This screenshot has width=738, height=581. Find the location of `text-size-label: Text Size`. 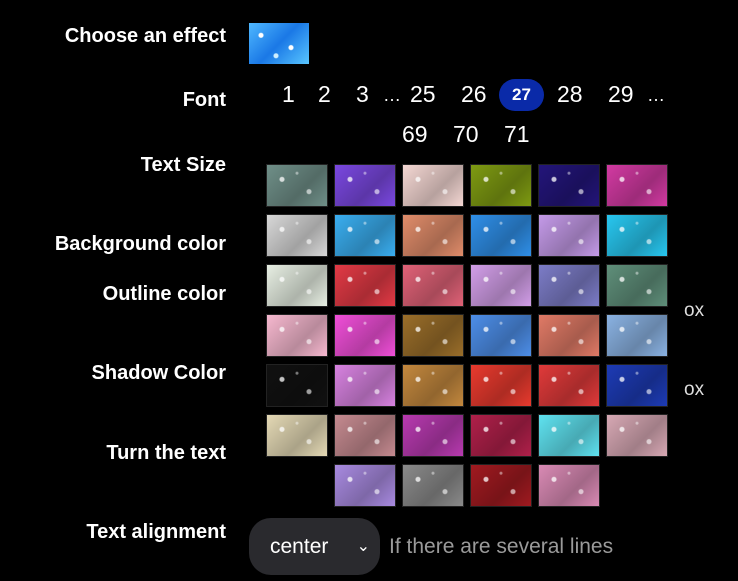

text-size-label: Text Size is located at coordinates (183, 165).